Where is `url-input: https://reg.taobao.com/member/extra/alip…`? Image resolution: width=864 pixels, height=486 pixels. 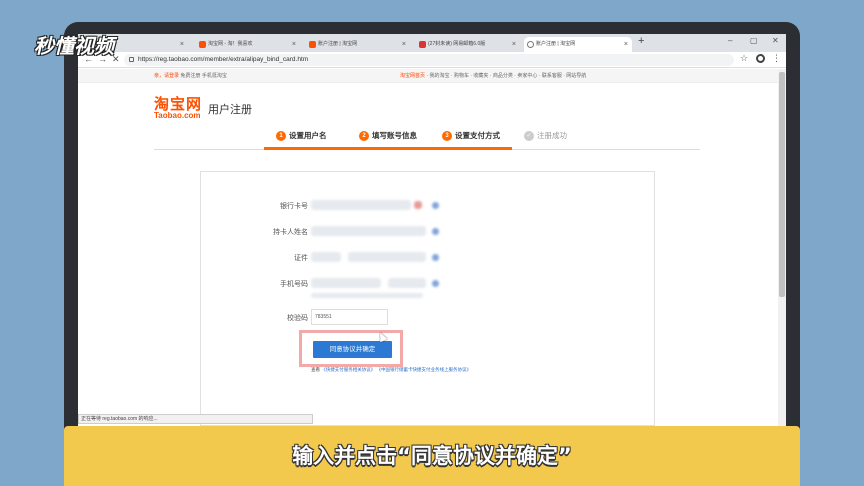
url-input: https://reg.taobao.com/member/extra/alip… is located at coordinates (429, 60).